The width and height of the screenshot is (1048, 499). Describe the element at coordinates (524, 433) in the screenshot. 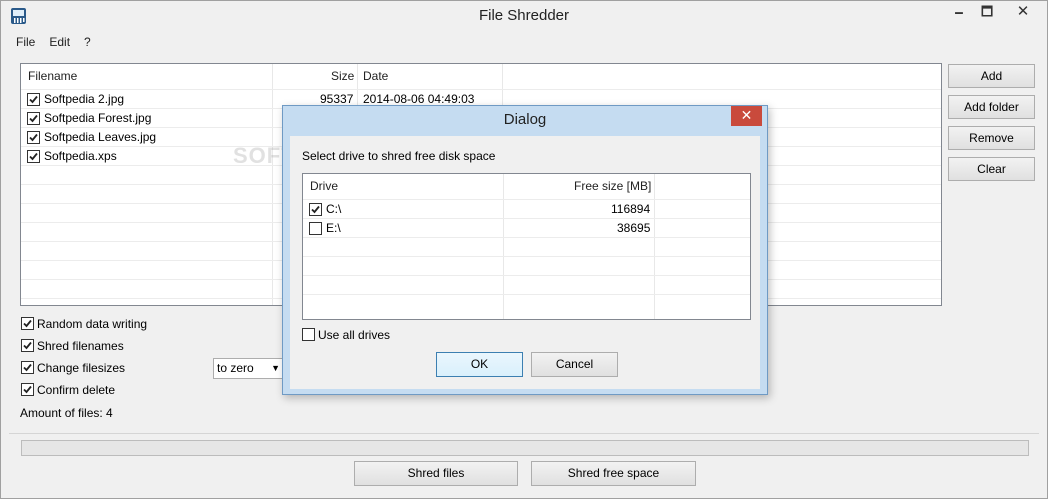

I see `separator` at that location.